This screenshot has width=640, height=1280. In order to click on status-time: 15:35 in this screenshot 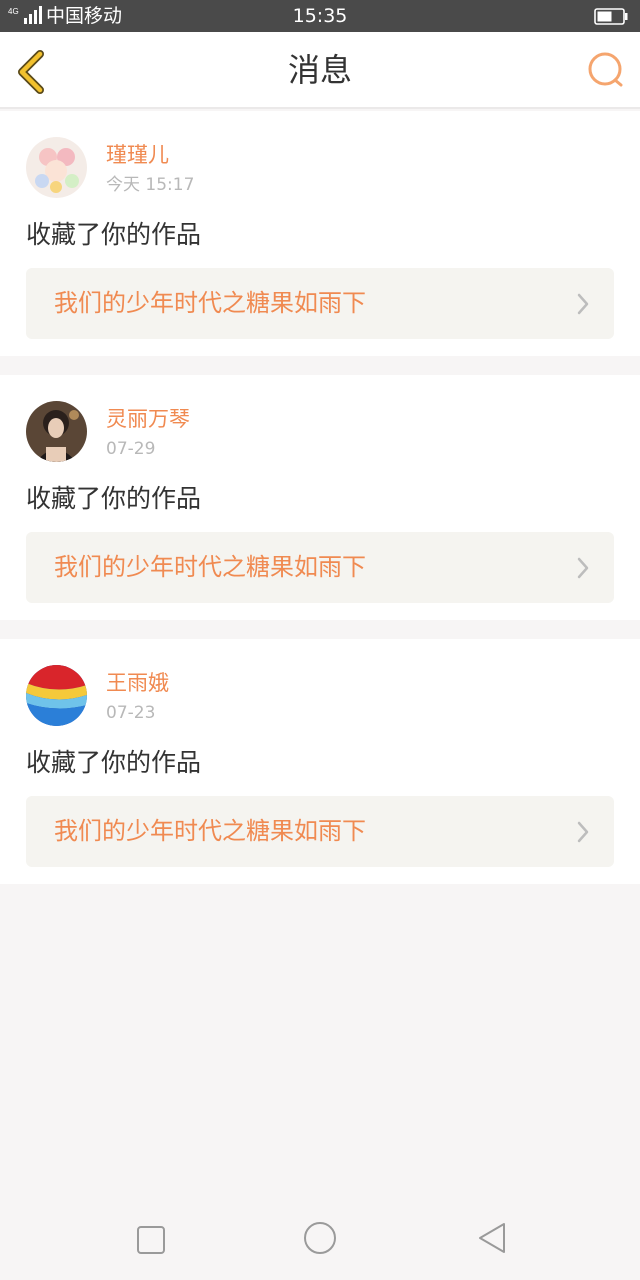, I will do `click(320, 16)`.